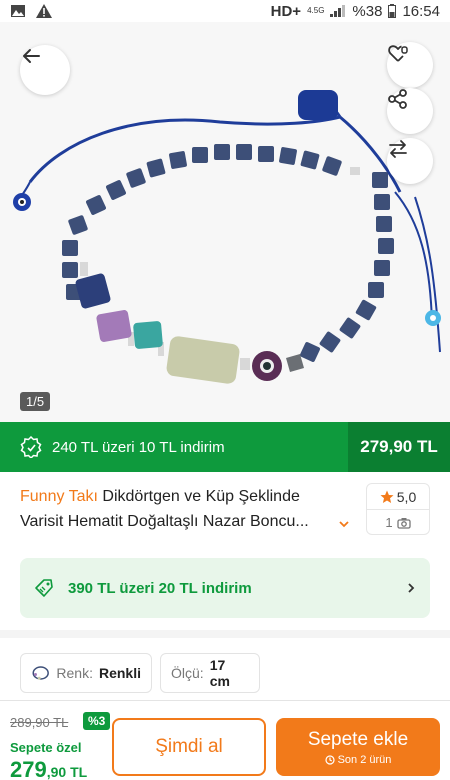 This screenshot has height=780, width=450. What do you see at coordinates (410, 111) in the screenshot?
I see `share-button` at bounding box center [410, 111].